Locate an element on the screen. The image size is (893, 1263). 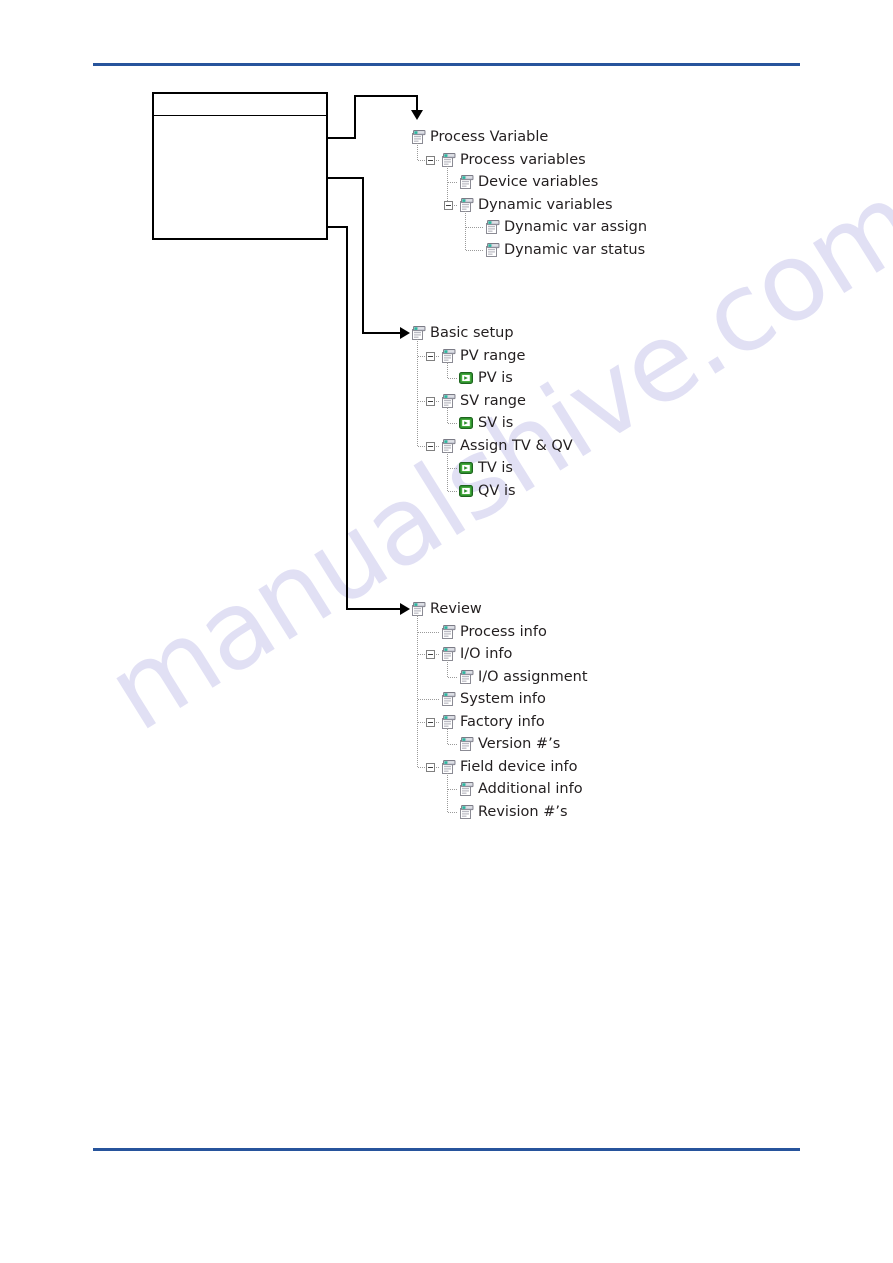
tree-node-label: Review is located at coordinates (456, 609).